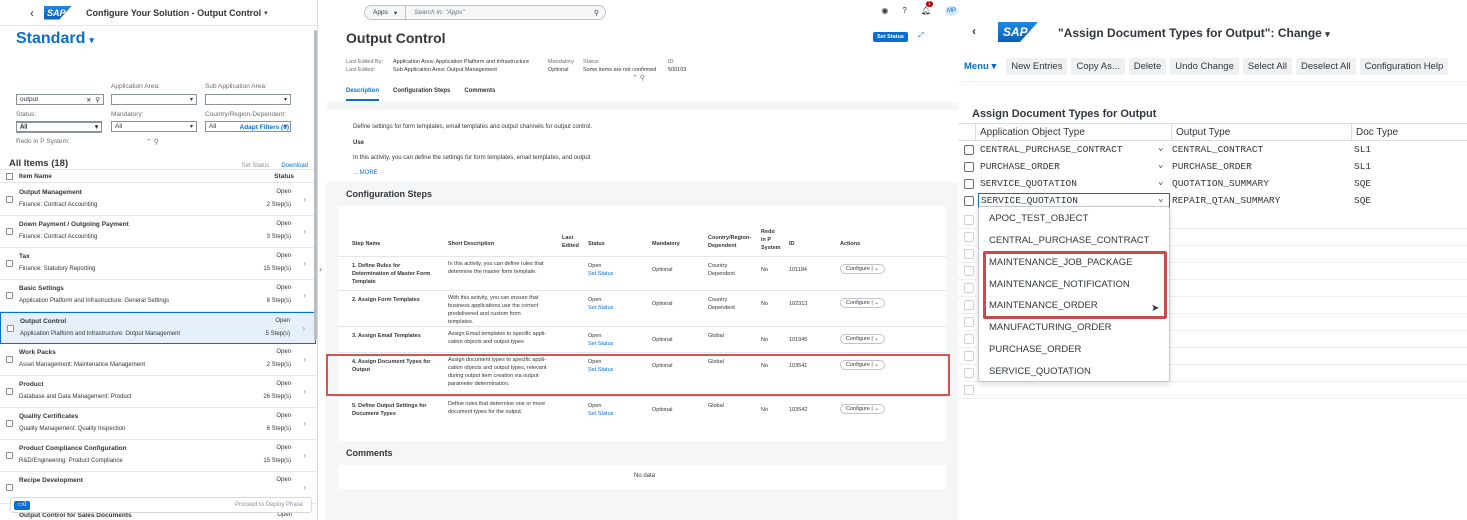  I want to click on app-title: Configure Your Solution - Output Control, so click(173, 13).